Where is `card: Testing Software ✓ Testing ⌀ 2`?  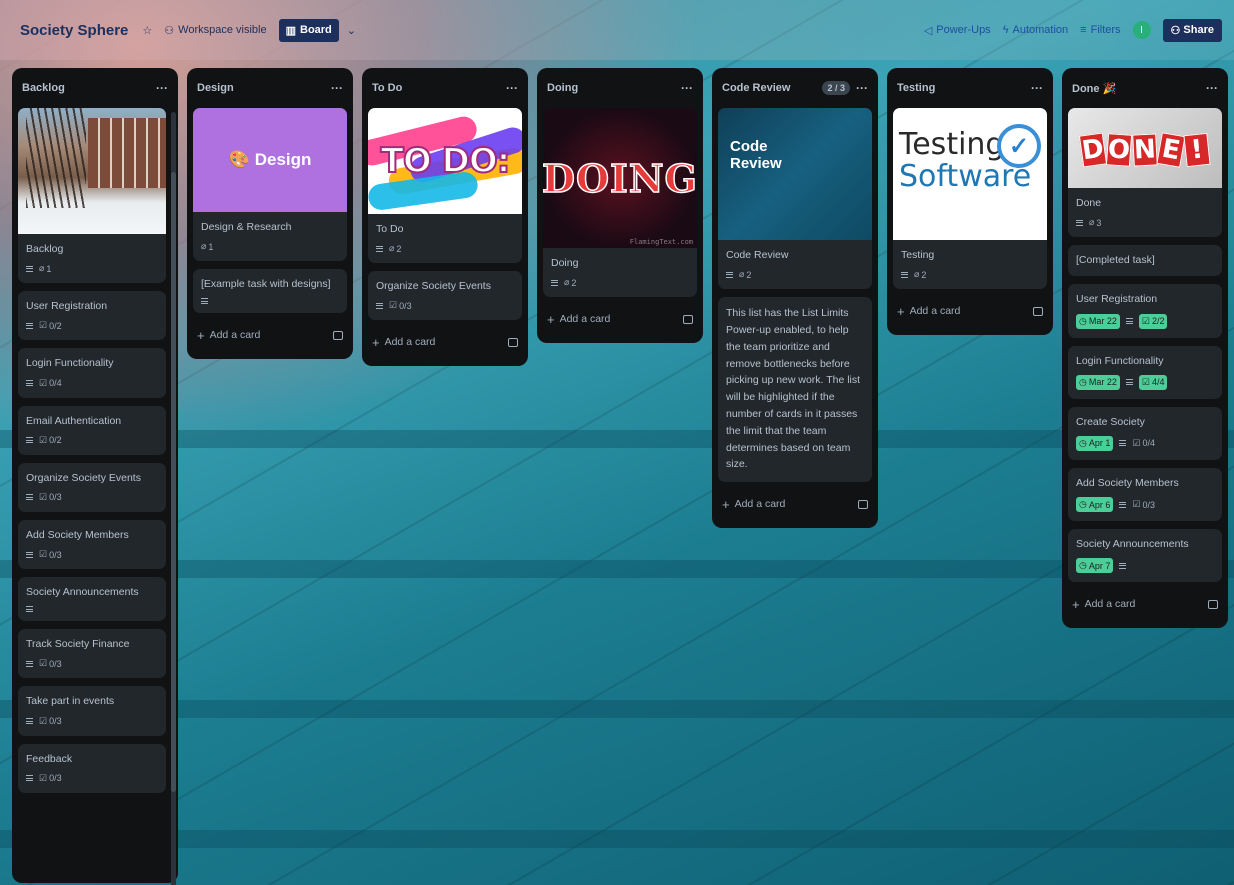
card: Testing Software ✓ Testing ⌀ 2 is located at coordinates (970, 199).